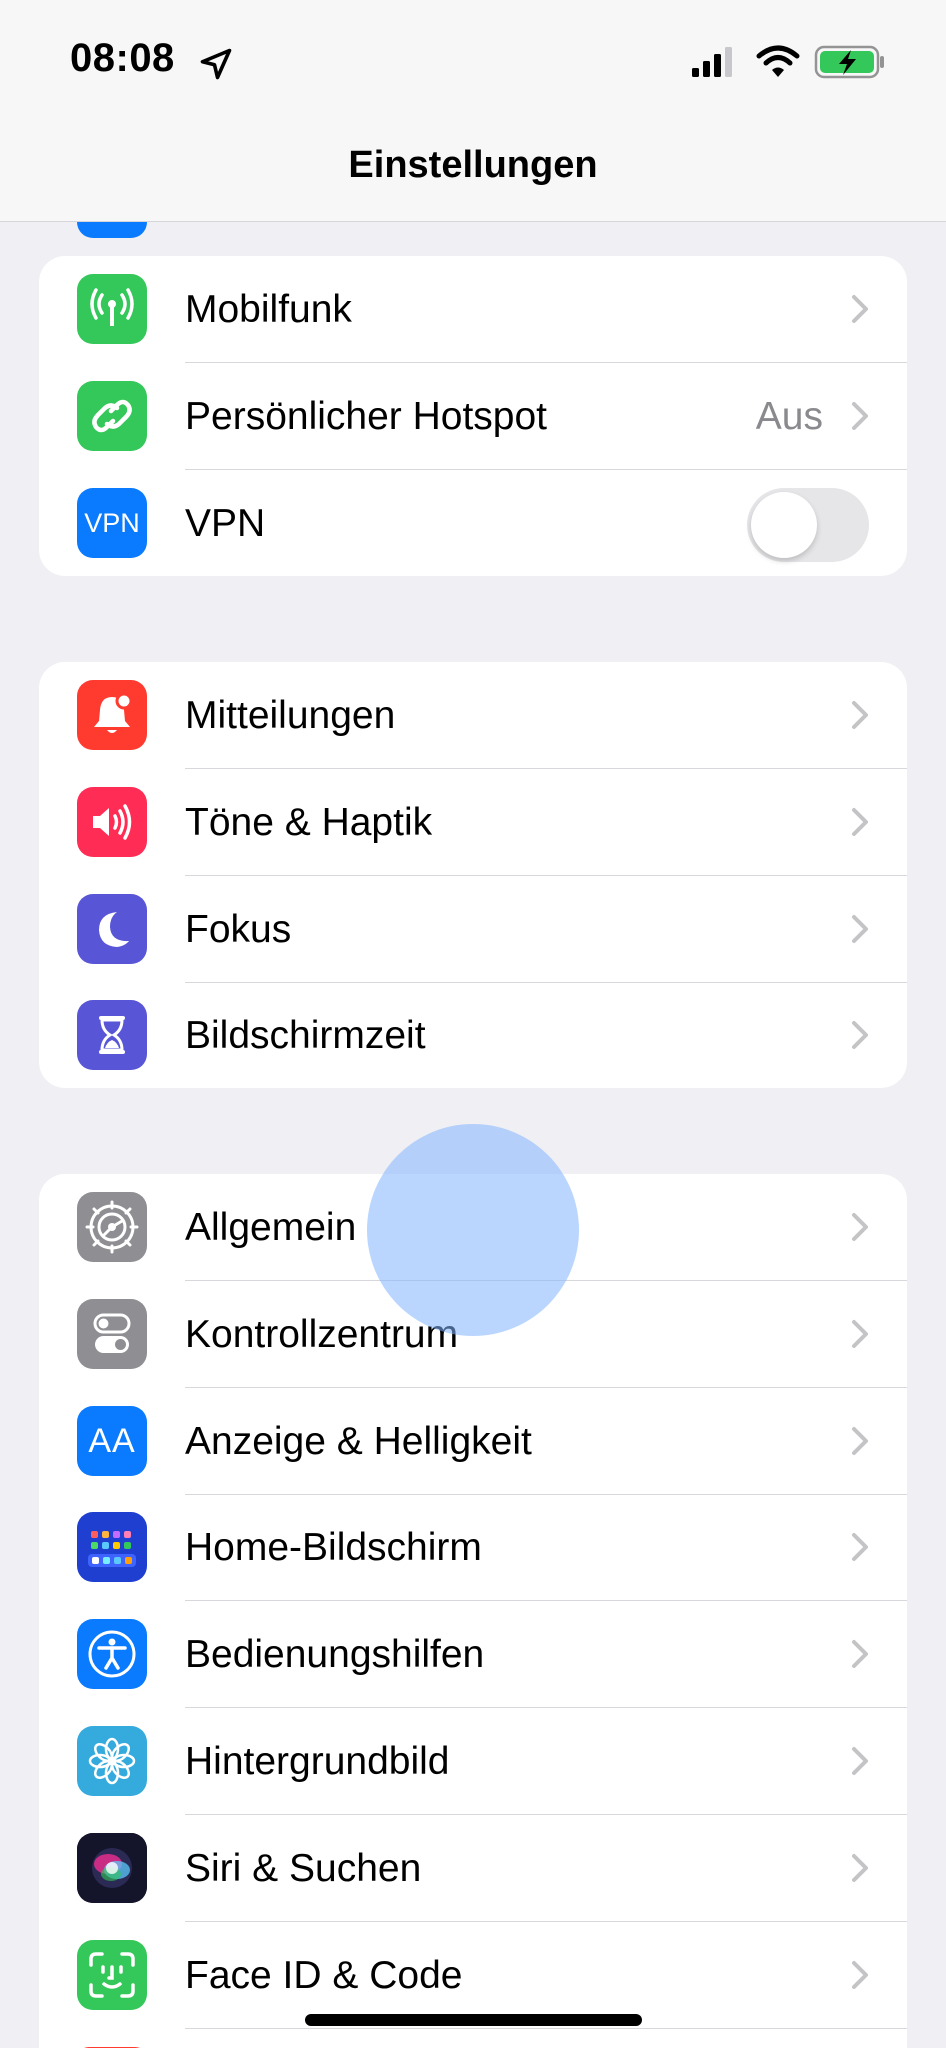 This screenshot has width=946, height=2048. I want to click on status-time: 08:08, so click(122, 58).